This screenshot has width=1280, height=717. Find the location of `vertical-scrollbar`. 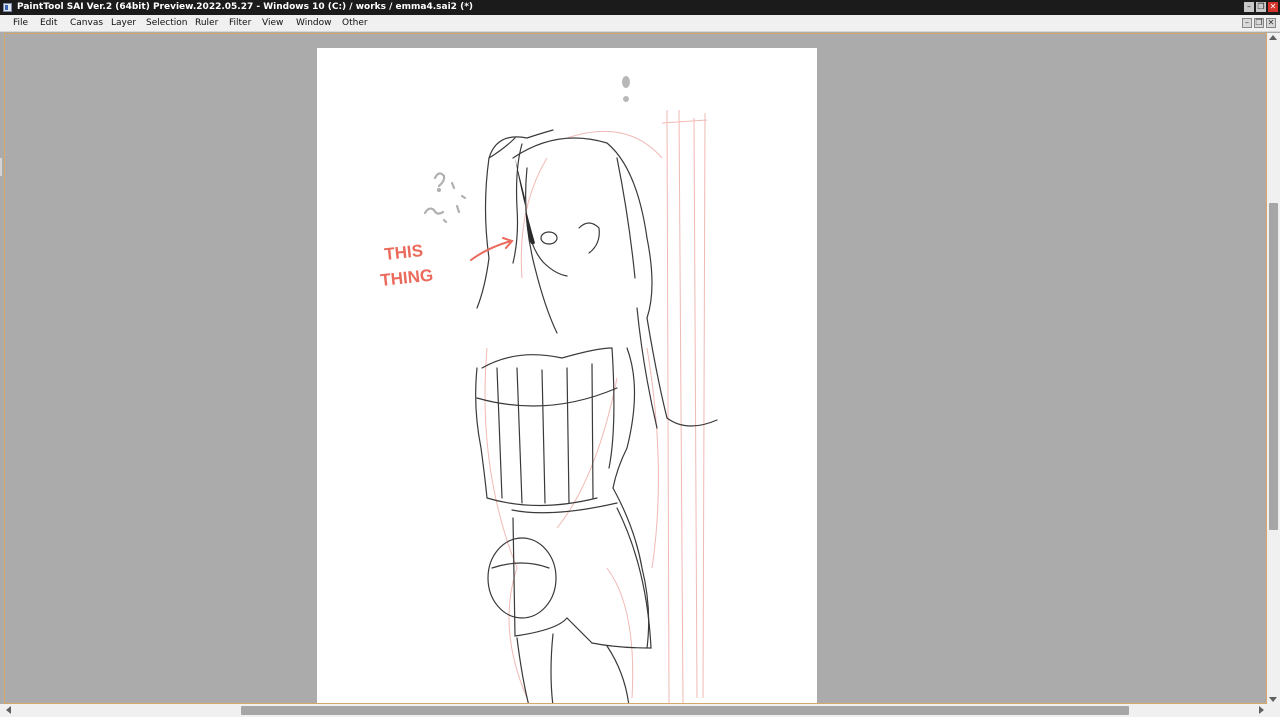

vertical-scrollbar is located at coordinates (1273, 368).